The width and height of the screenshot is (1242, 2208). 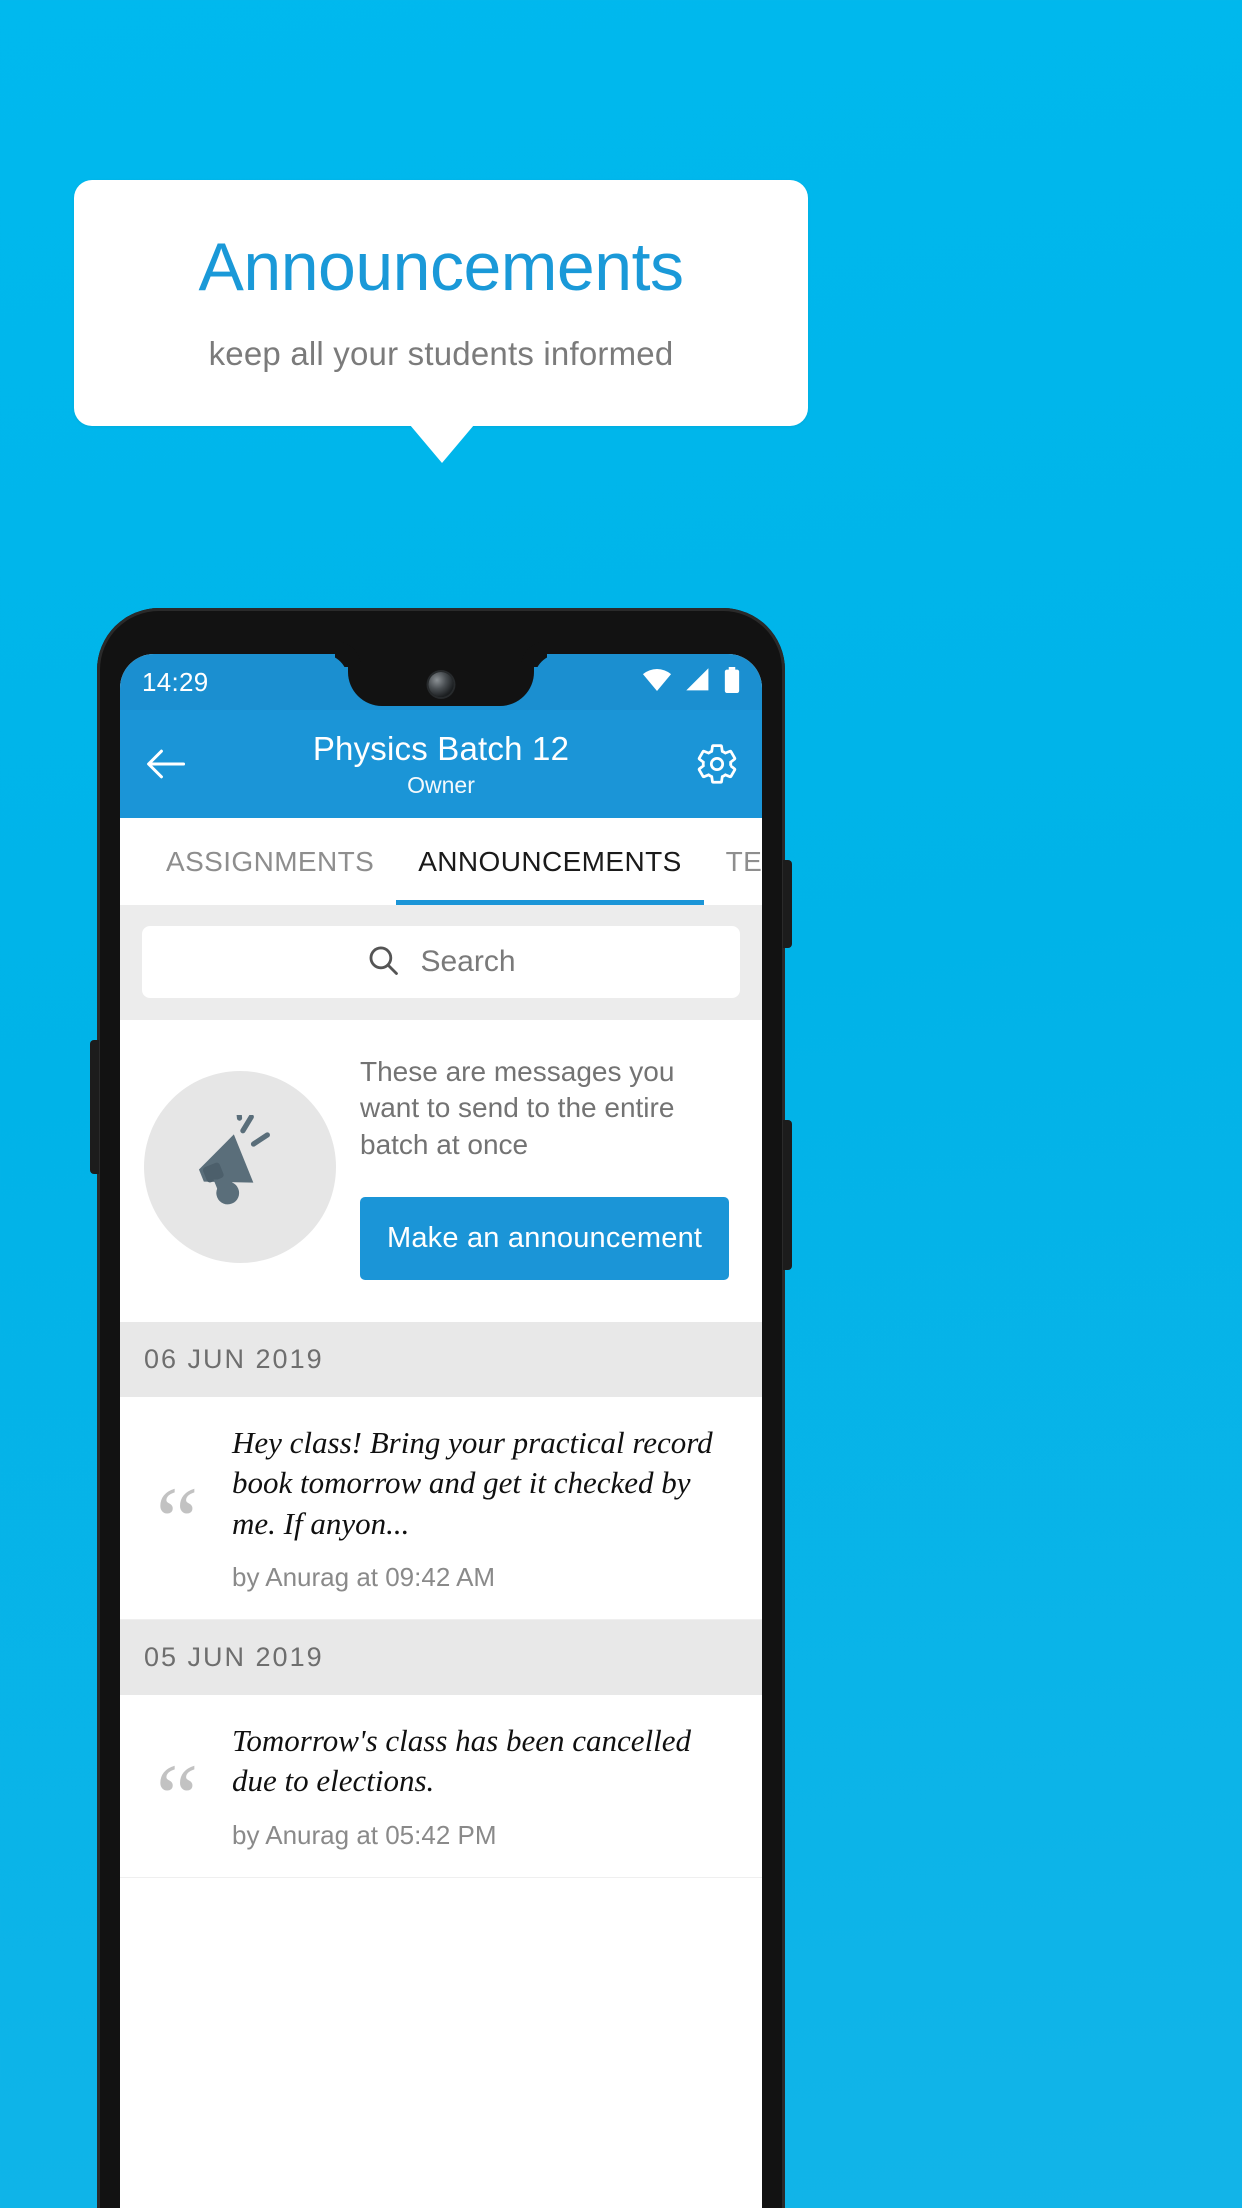 What do you see at coordinates (270, 861) in the screenshot?
I see `tab-assignments: ASSIGNMENTS` at bounding box center [270, 861].